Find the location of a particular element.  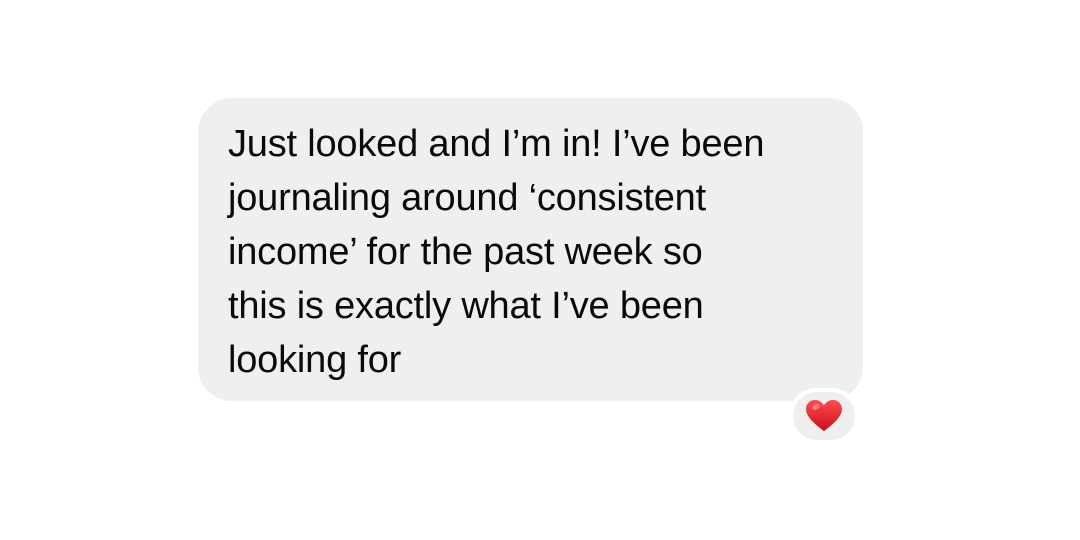

reaction-badge is located at coordinates (824, 416).